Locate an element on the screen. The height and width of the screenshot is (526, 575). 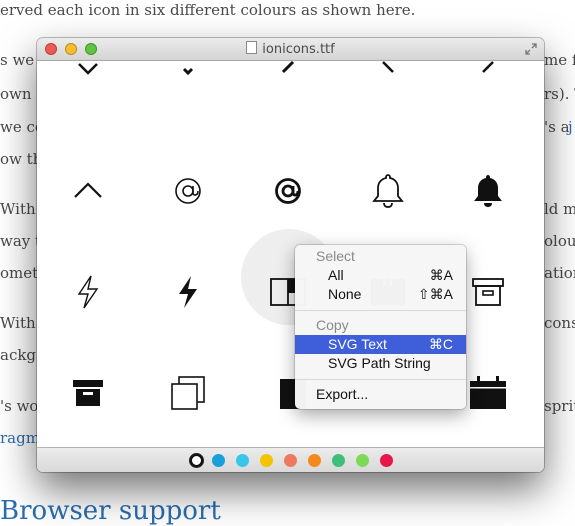
article-link-fragment: j is located at coordinates (570, 127).